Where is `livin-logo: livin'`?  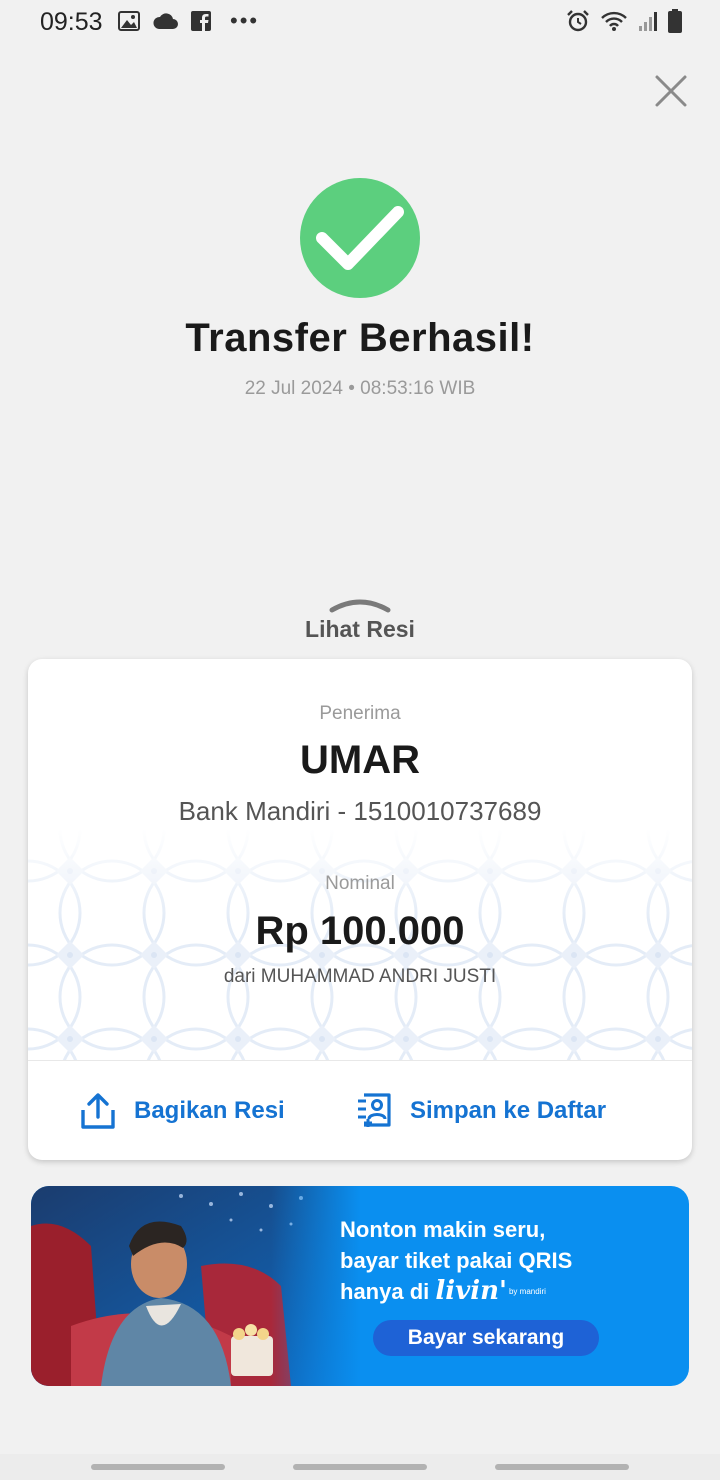
livin-logo: livin' is located at coordinates (471, 1291).